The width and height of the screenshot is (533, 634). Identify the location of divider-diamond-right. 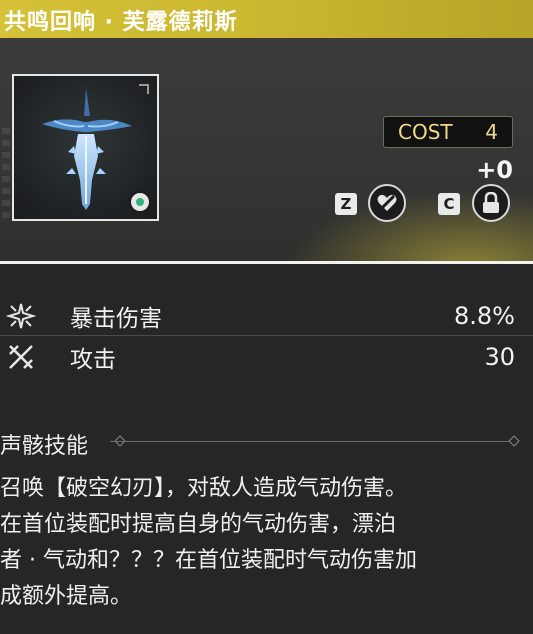
(514, 441).